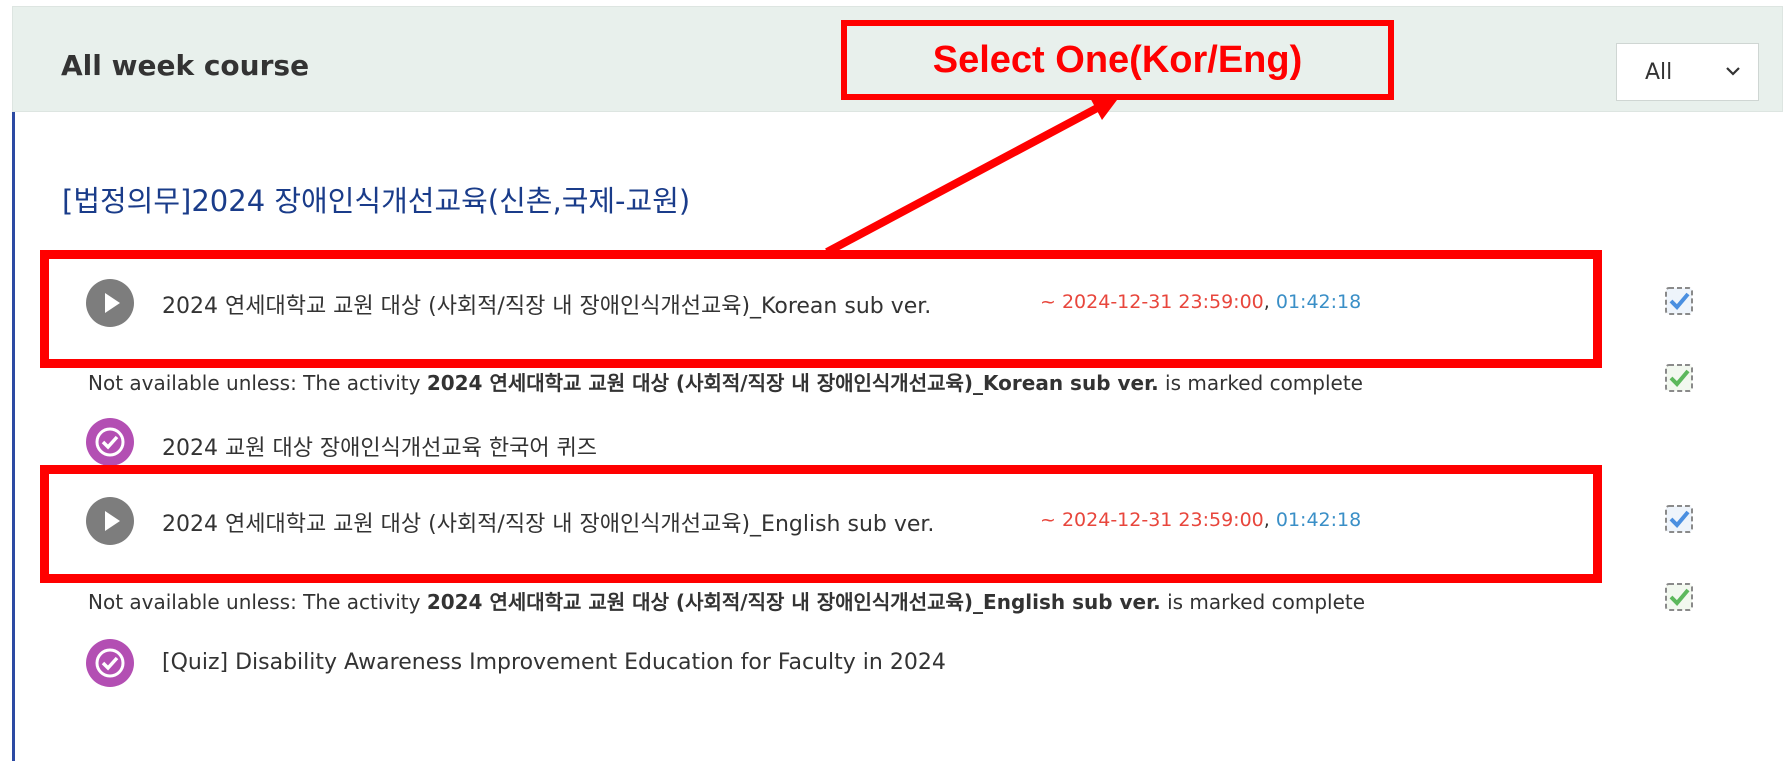 This screenshot has width=1785, height=761. I want to click on annotation-callout: Select One(Kor/Eng), so click(1117, 60).